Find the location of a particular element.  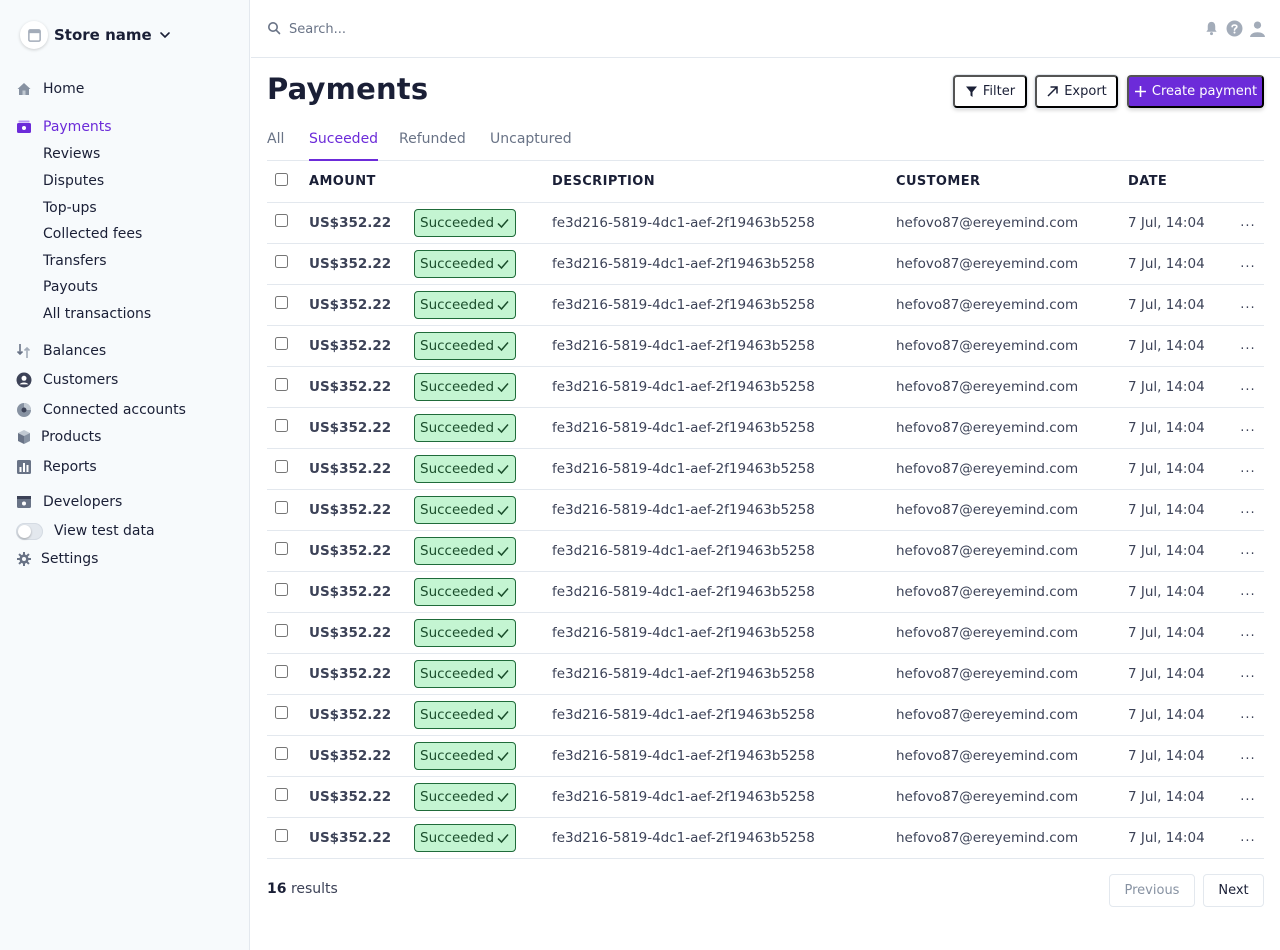

view-test-data-toggle: View test data is located at coordinates (85, 531).